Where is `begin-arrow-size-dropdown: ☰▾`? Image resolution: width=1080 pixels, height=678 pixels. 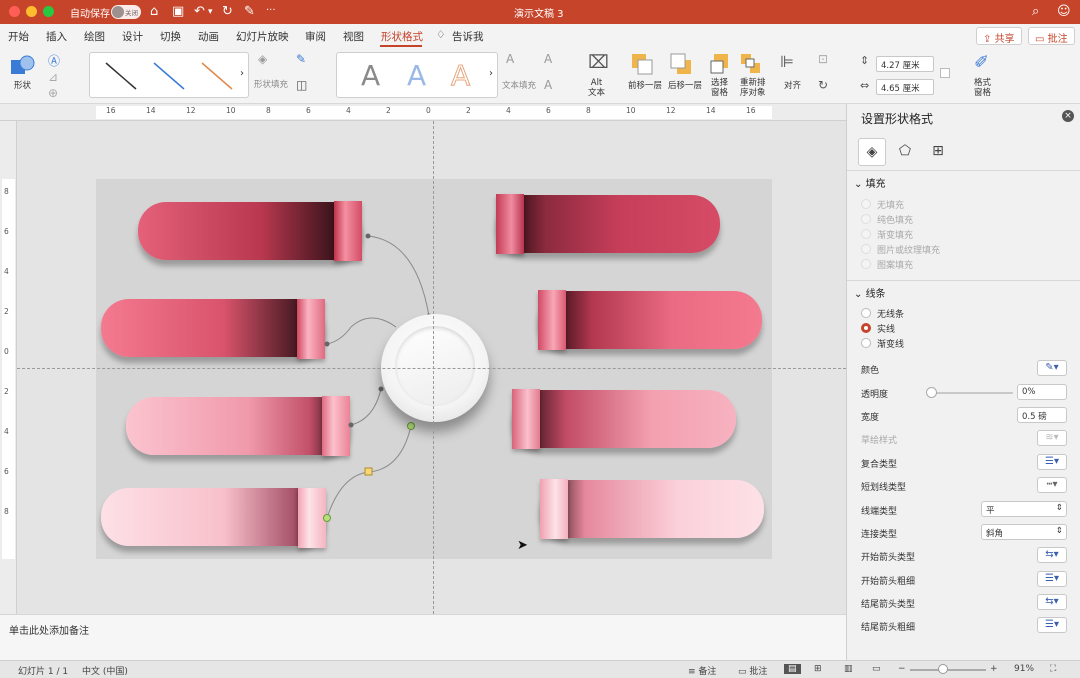 begin-arrow-size-dropdown: ☰▾ is located at coordinates (1052, 579).